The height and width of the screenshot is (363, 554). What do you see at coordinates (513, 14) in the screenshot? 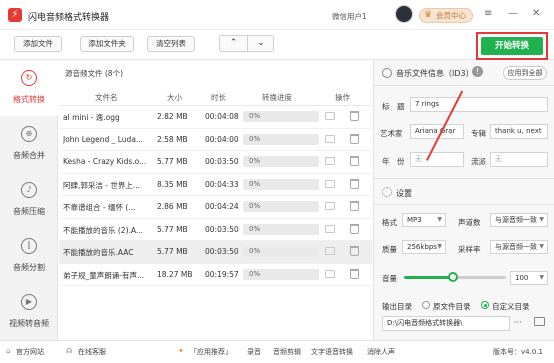
I see `minimize-icon: —` at bounding box center [513, 14].